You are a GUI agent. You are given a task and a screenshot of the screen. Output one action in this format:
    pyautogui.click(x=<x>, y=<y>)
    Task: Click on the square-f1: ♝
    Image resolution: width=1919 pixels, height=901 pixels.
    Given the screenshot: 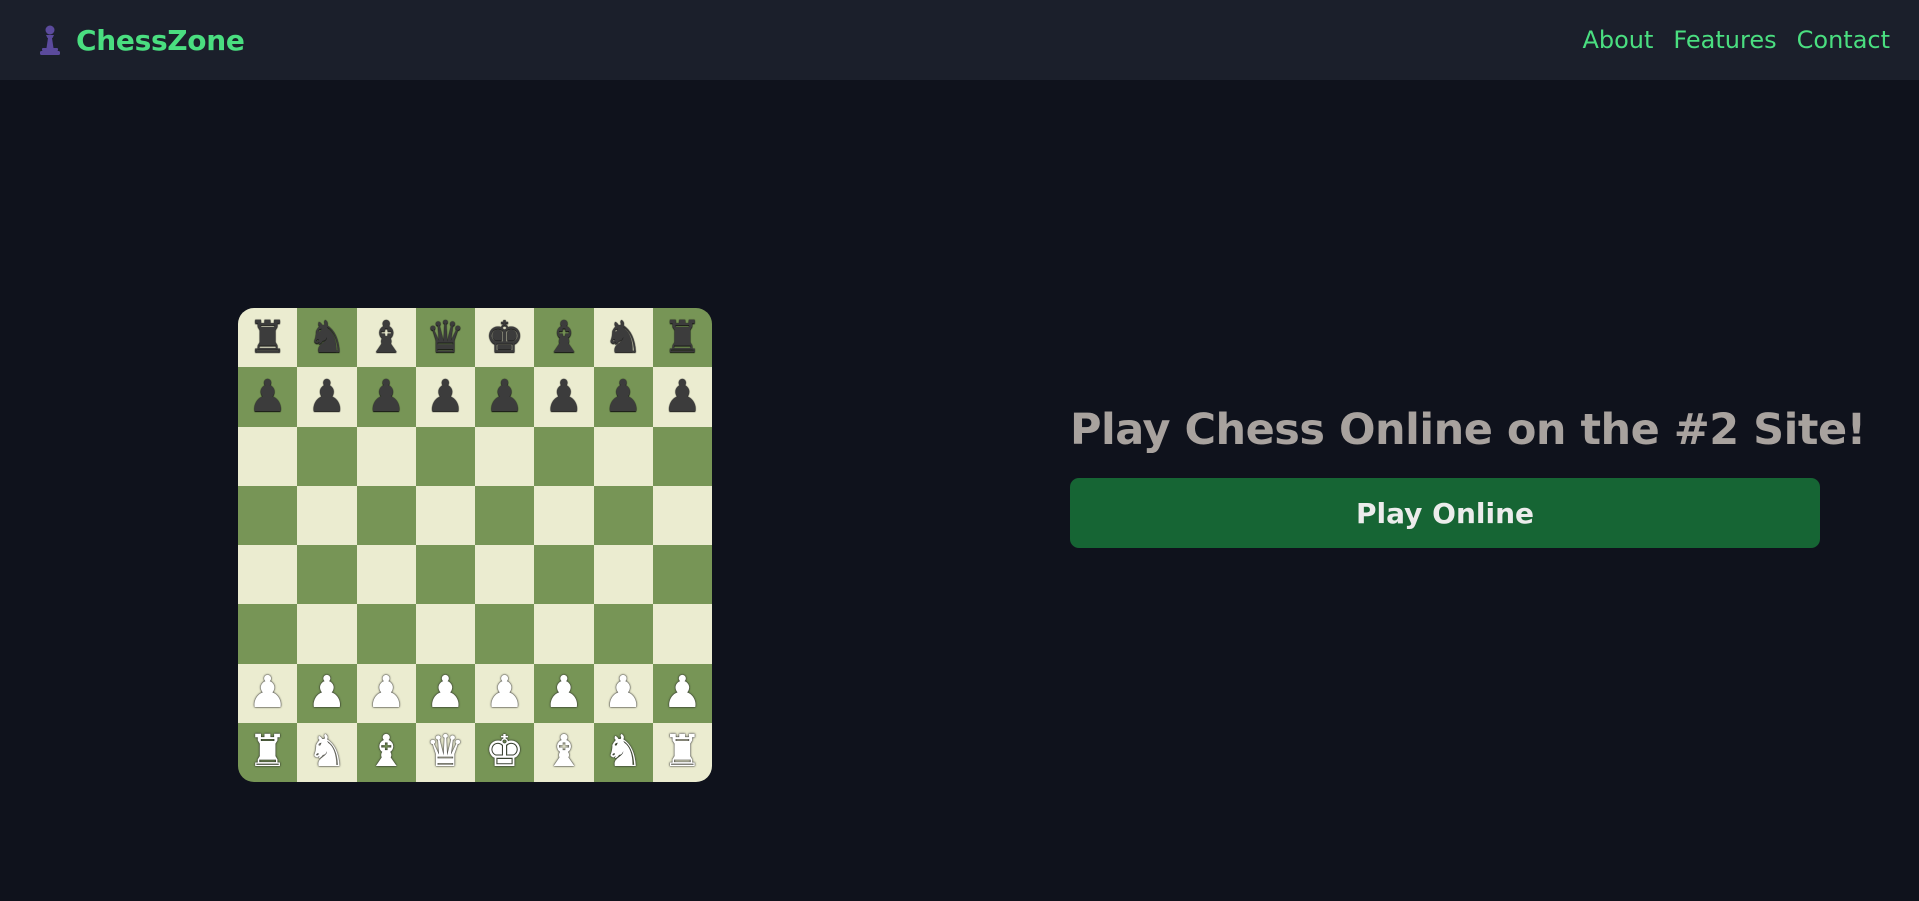 What is the action you would take?
    pyautogui.click(x=564, y=752)
    